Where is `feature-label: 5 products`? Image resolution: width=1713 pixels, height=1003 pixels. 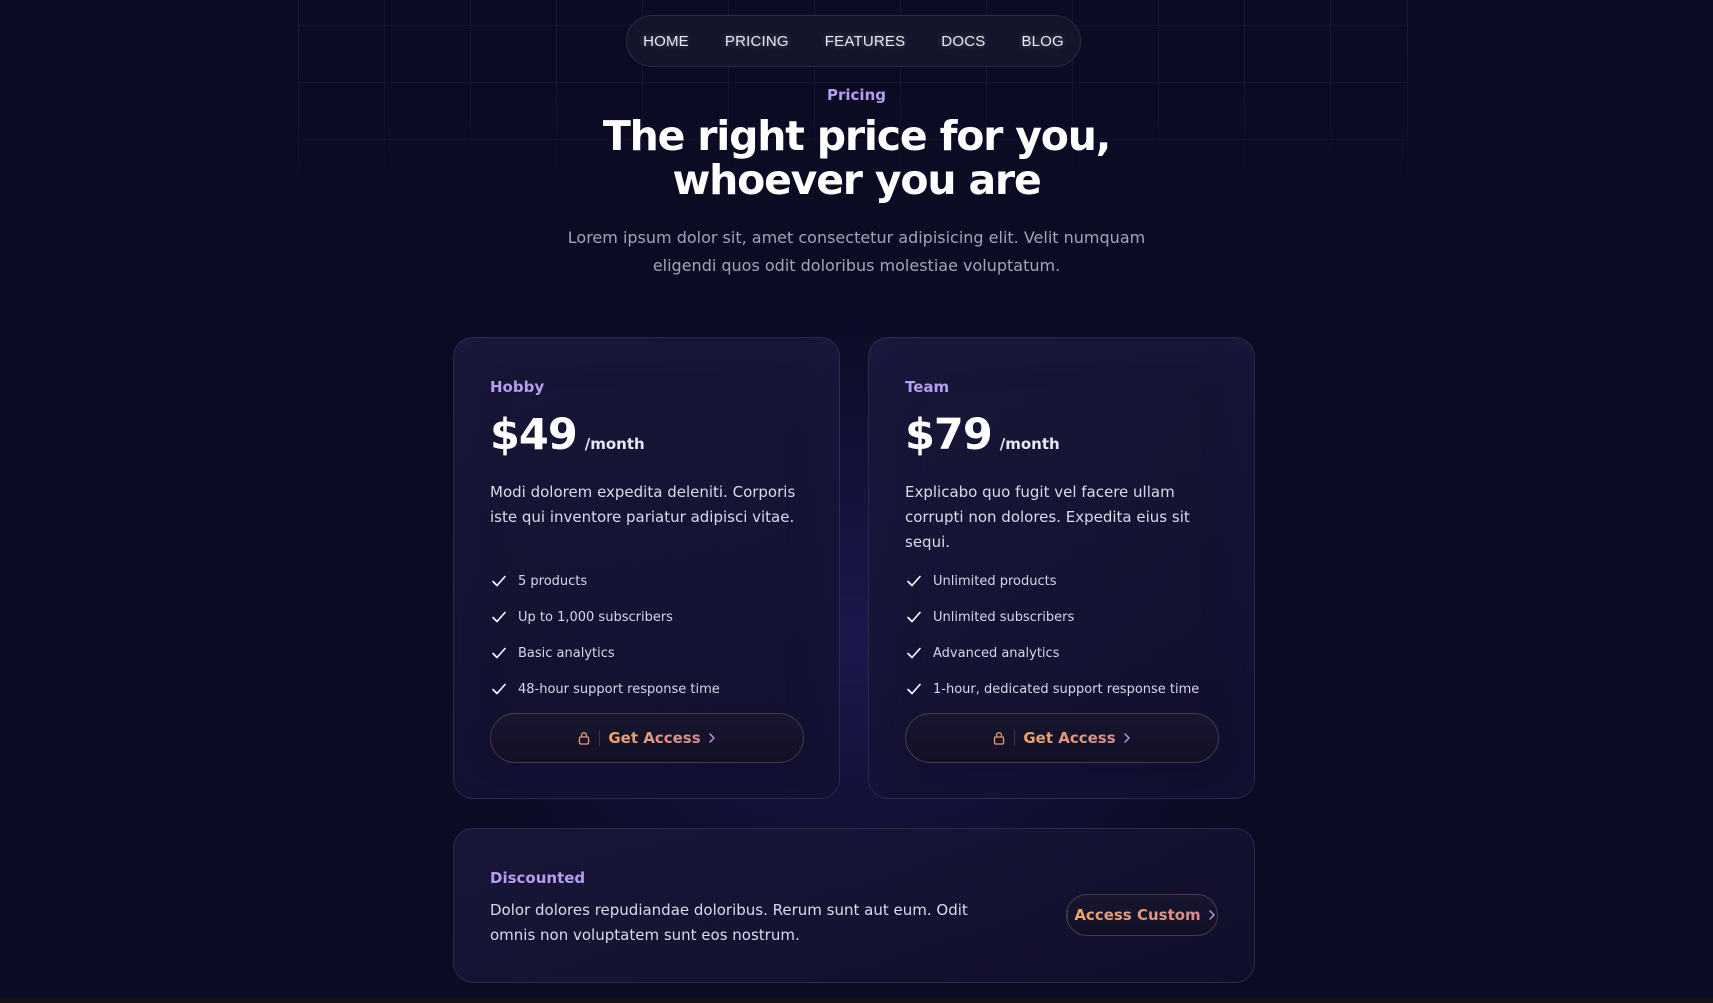
feature-label: 5 products is located at coordinates (553, 581).